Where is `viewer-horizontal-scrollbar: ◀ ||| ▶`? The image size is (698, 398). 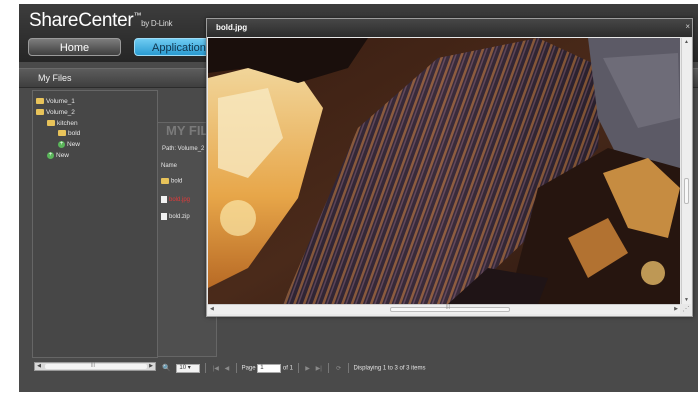 viewer-horizontal-scrollbar: ◀ ||| ▶ is located at coordinates (444, 309).